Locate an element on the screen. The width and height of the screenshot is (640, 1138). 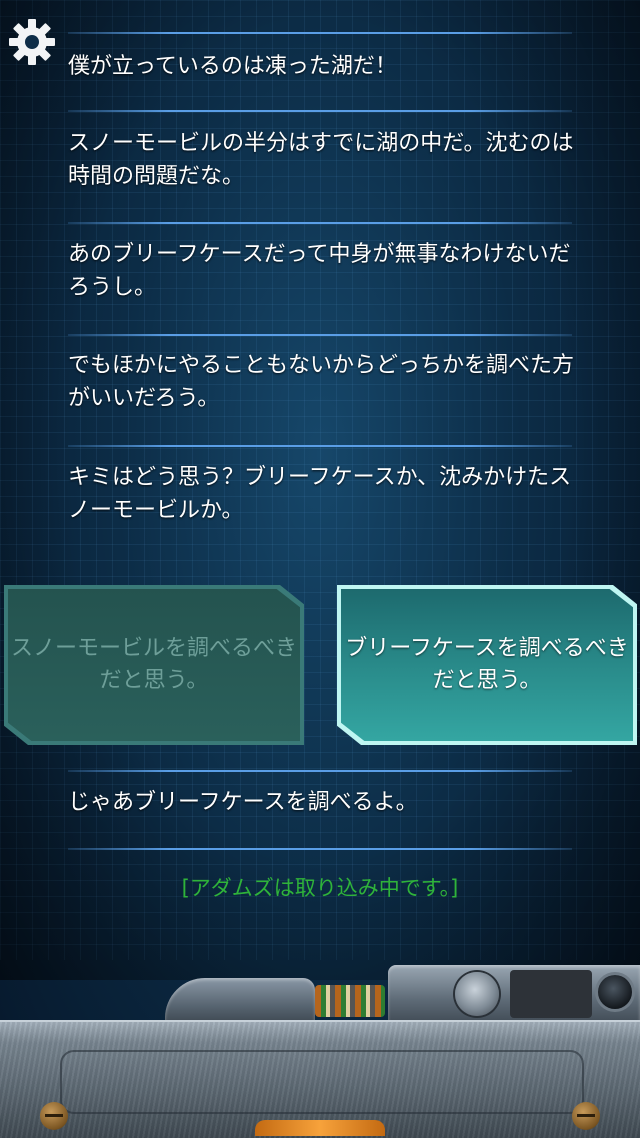
device-bevel is located at coordinates (322, 1082).